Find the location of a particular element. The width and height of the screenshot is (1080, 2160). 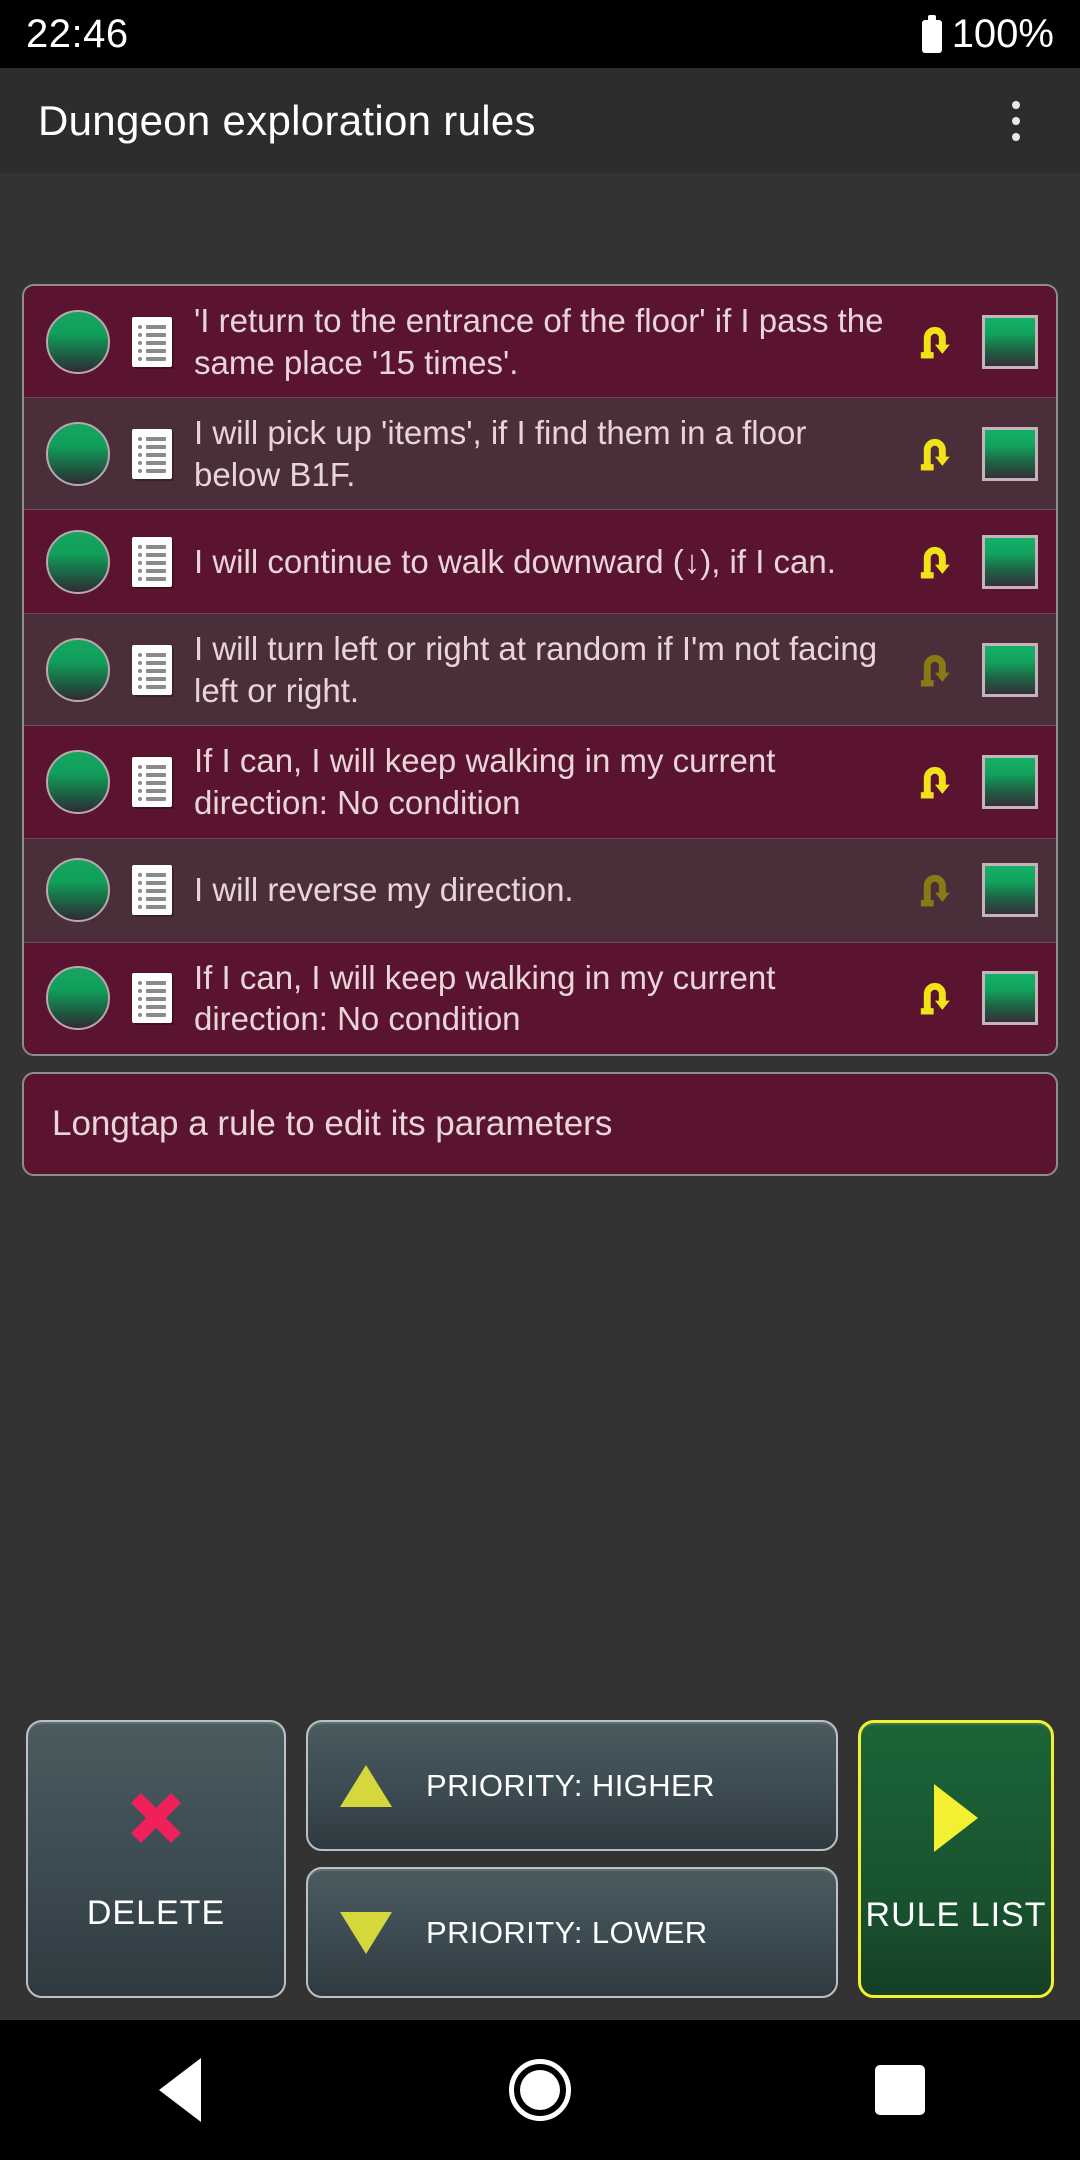

rule-row: I will reverse my direction. is located at coordinates (540, 890).